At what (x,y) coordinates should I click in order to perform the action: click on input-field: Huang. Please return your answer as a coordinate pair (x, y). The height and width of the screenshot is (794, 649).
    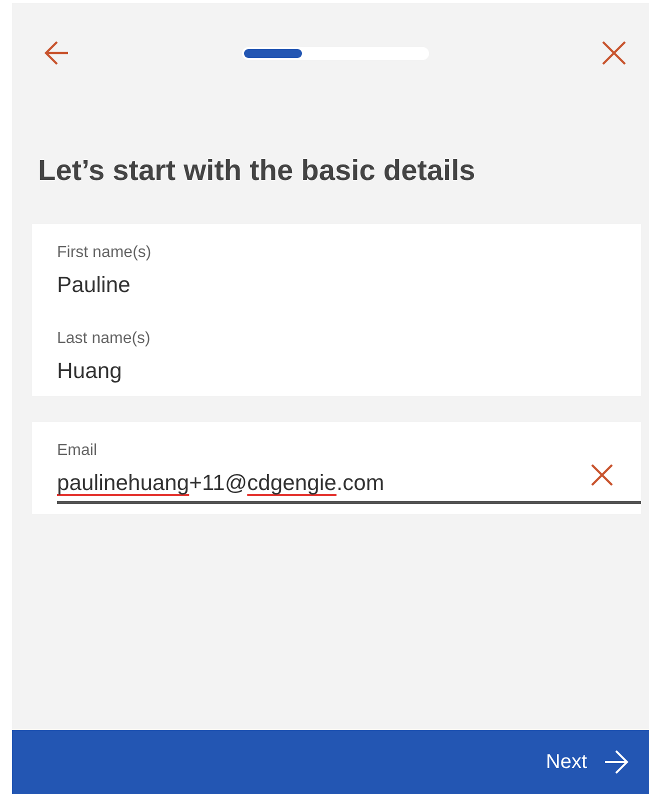
    Looking at the image, I should click on (89, 372).